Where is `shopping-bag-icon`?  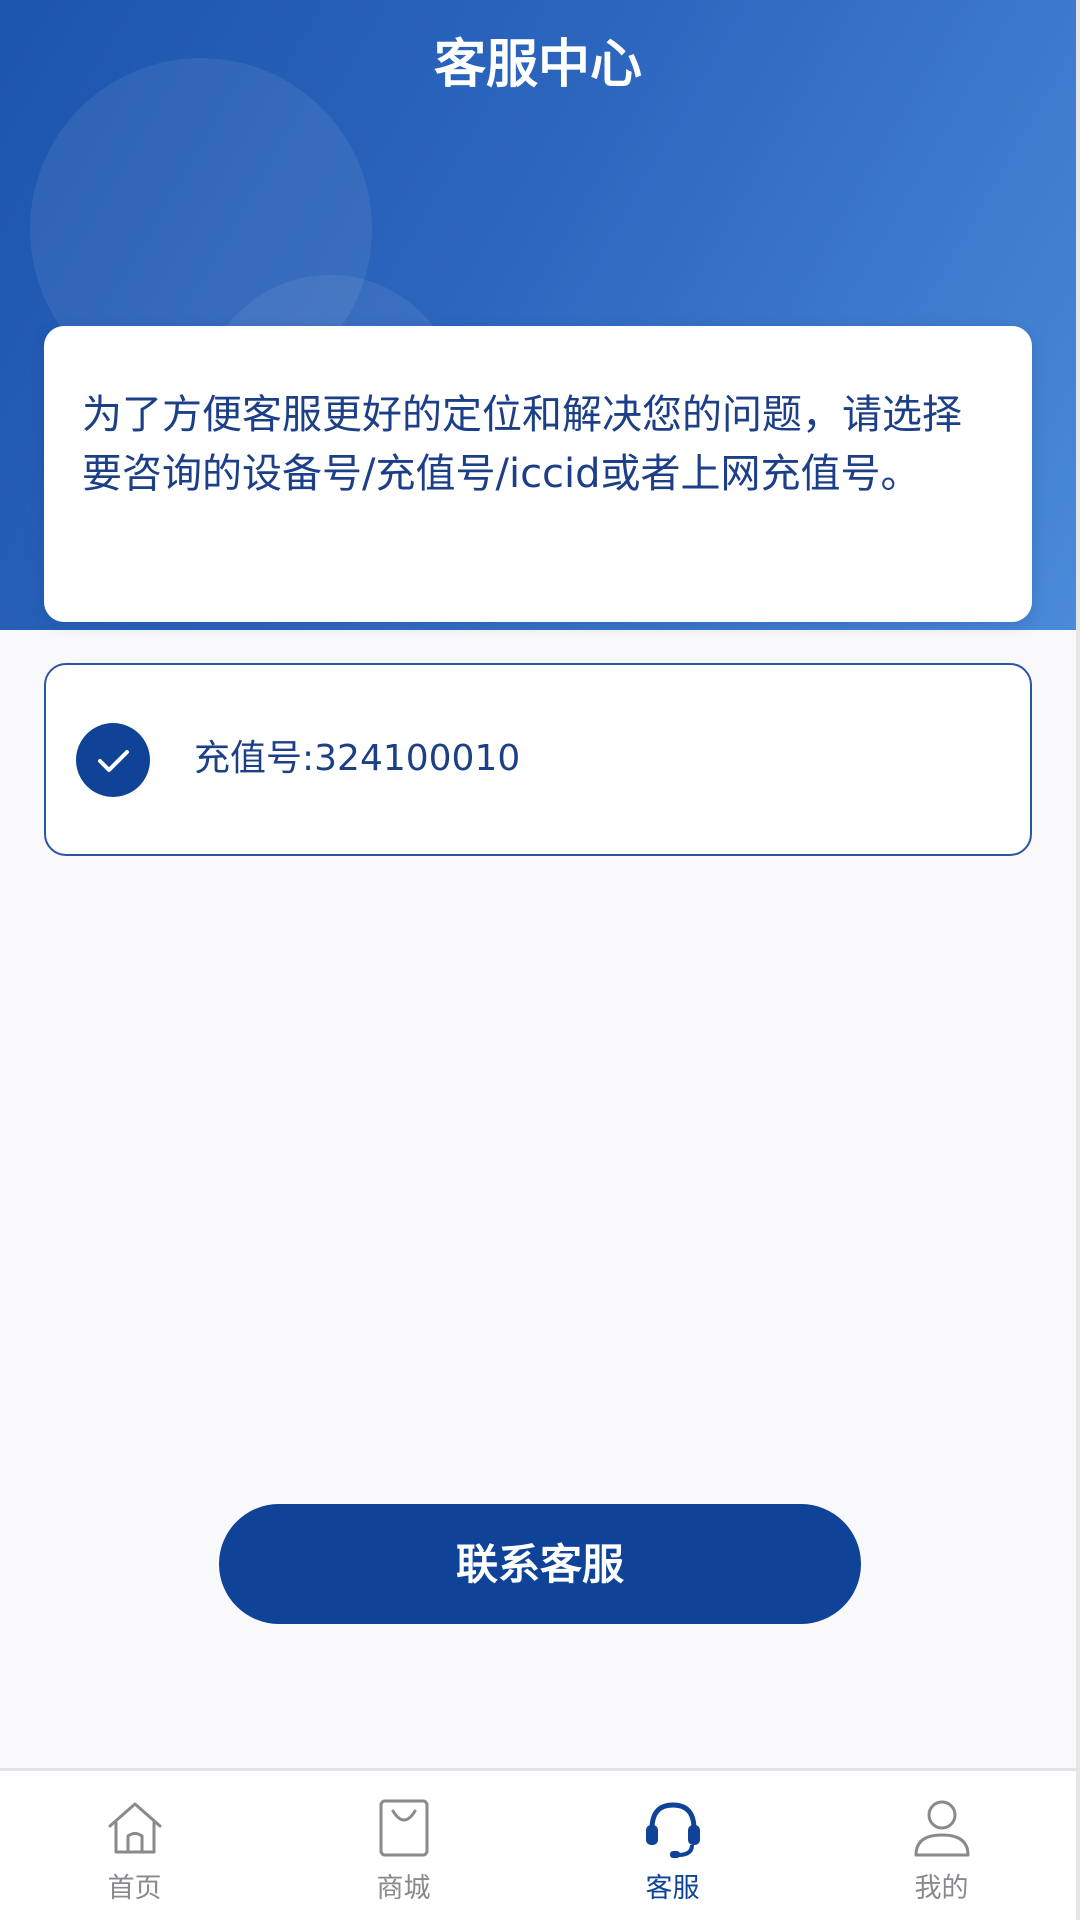
shopping-bag-icon is located at coordinates (403, 1828).